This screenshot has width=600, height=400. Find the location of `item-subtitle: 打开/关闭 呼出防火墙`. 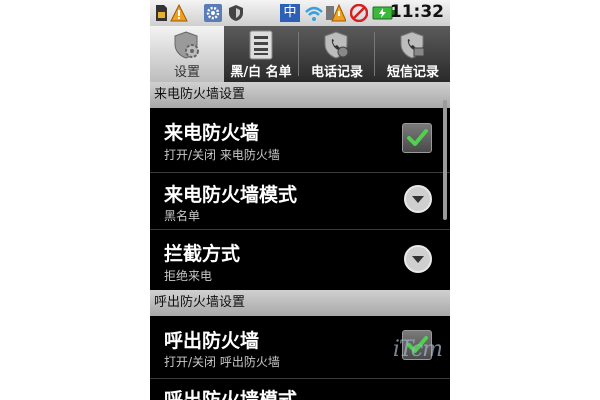

item-subtitle: 打开/关闭 呼出防火墙 is located at coordinates (222, 362).